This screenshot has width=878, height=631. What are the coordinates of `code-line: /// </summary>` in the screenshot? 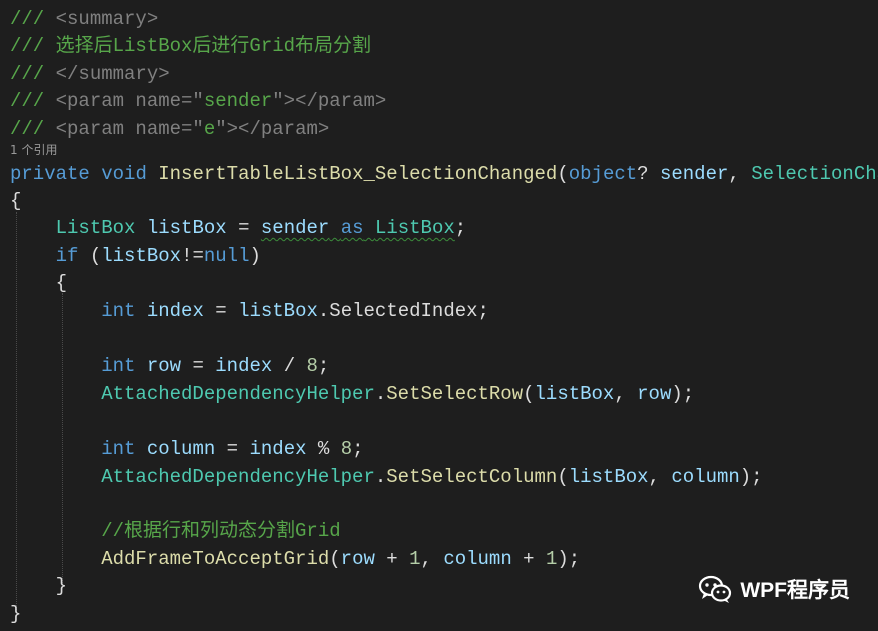 It's located at (90, 74).